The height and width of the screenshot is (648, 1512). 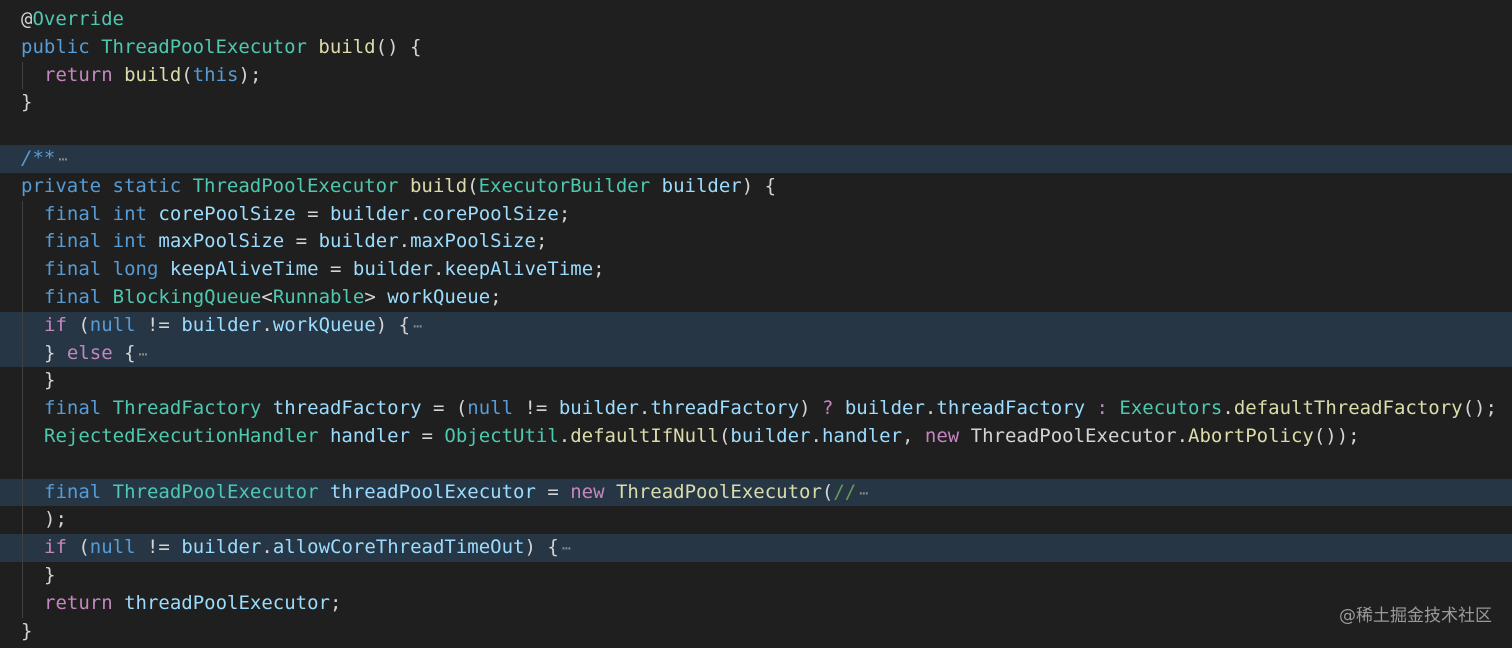 What do you see at coordinates (1336, 436) in the screenshot?
I see `code-token: ());` at bounding box center [1336, 436].